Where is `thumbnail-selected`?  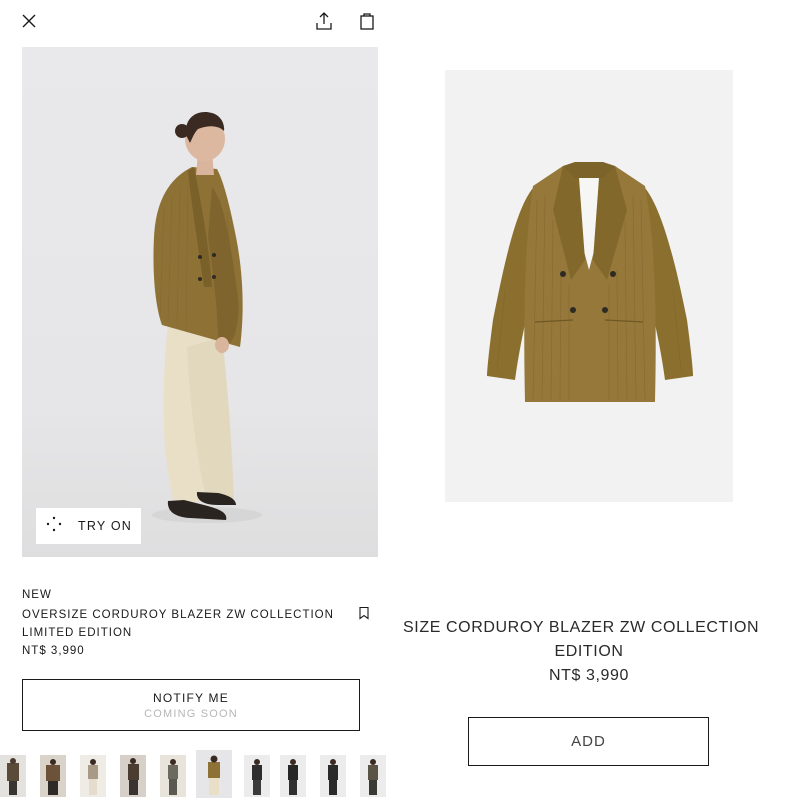
thumbnail-selected is located at coordinates (214, 774).